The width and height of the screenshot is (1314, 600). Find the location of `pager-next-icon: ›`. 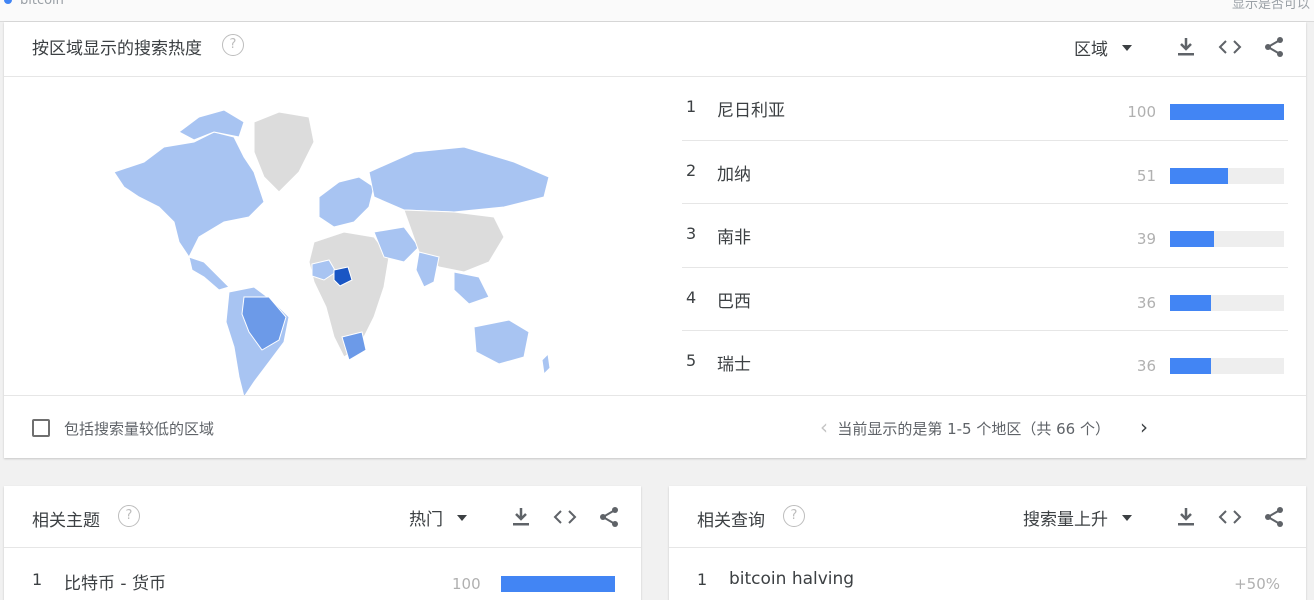

pager-next-icon: › is located at coordinates (1144, 427).